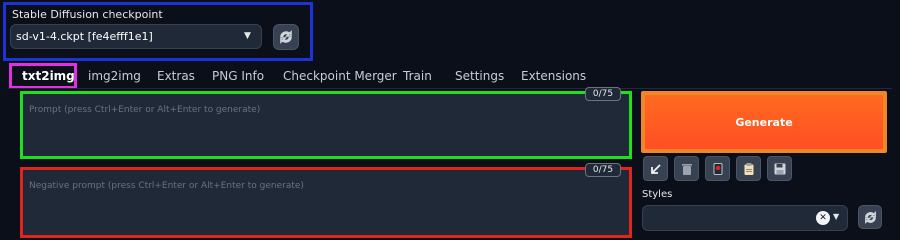 Image resolution: width=900 pixels, height=240 pixels. Describe the element at coordinates (603, 94) in the screenshot. I see `prompt-token-counter: 0/75` at that location.